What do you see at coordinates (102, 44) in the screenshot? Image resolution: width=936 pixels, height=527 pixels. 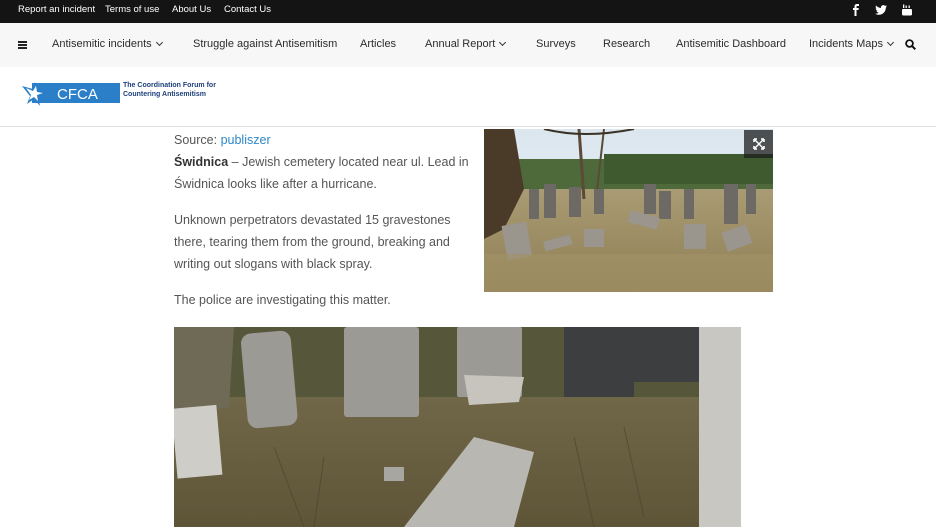 I see `nav-item-label: Antisemitic incidents` at bounding box center [102, 44].